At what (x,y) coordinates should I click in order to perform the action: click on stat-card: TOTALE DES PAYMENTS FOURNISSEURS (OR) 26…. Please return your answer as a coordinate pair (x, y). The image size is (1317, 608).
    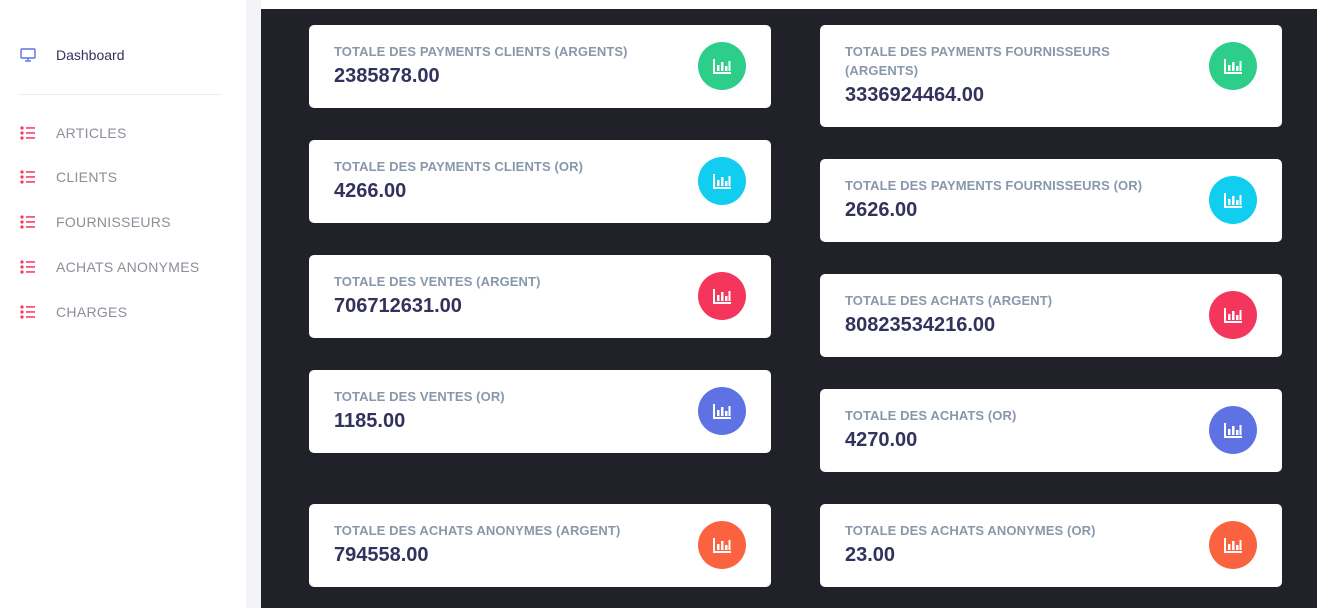
    Looking at the image, I should click on (1051, 200).